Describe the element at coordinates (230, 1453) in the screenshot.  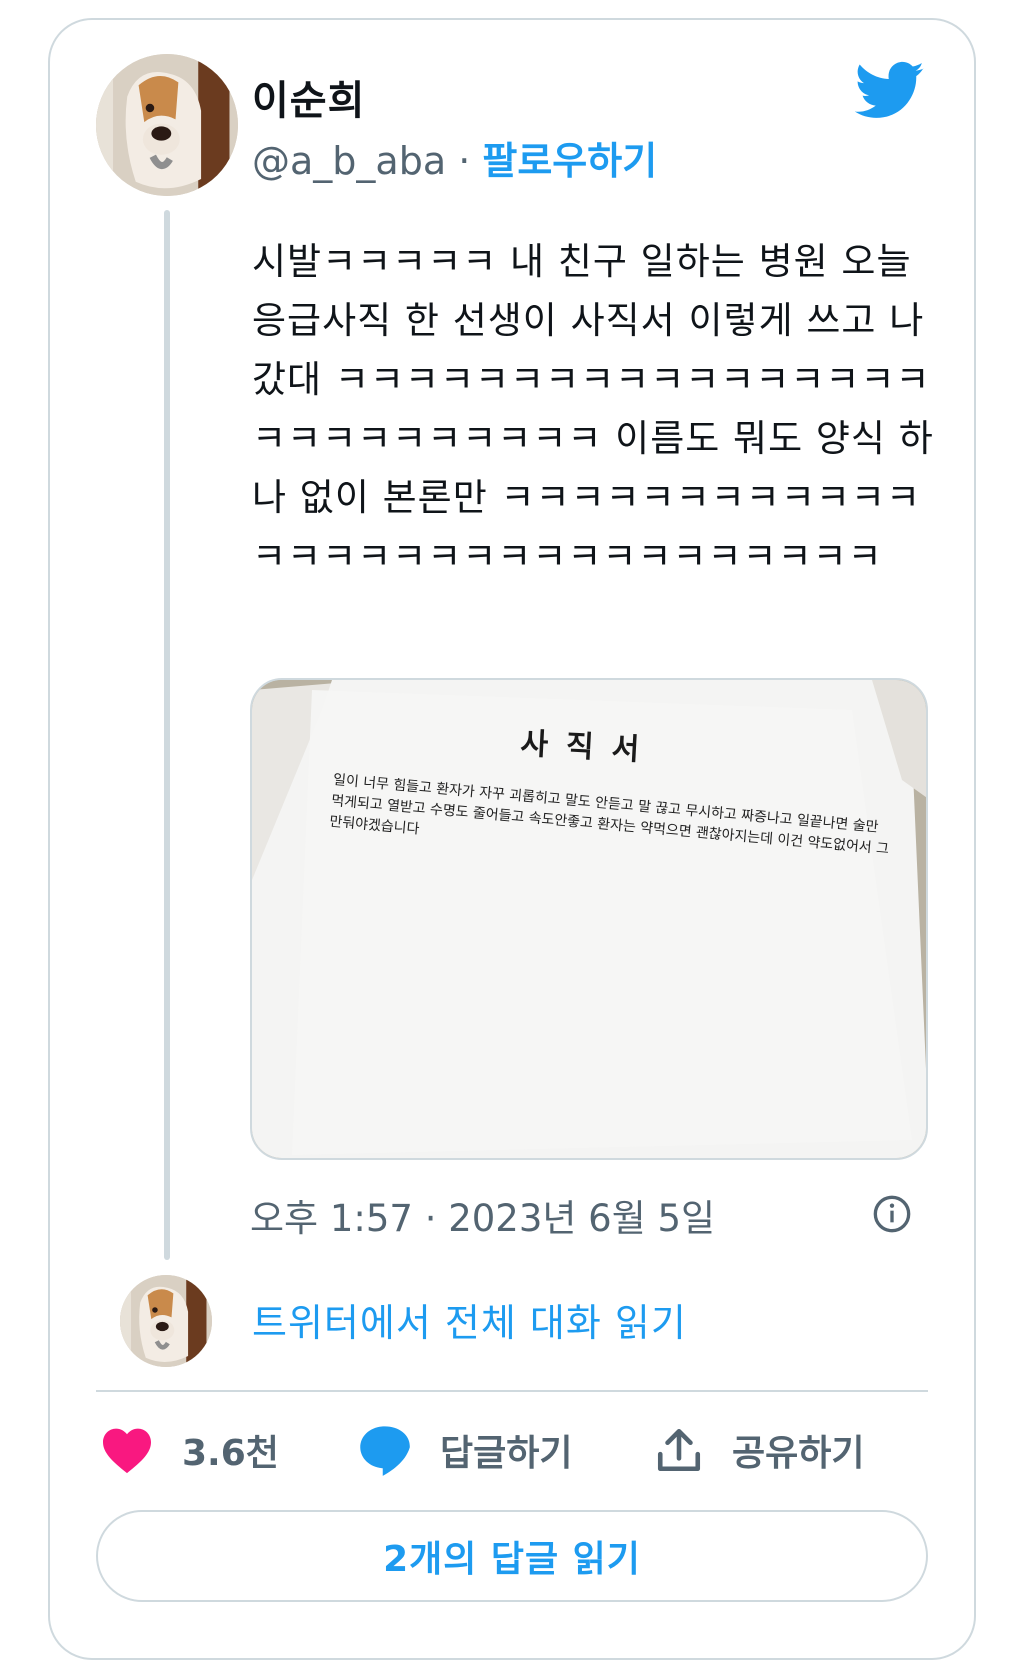
I see `like-count: 3.6천` at that location.